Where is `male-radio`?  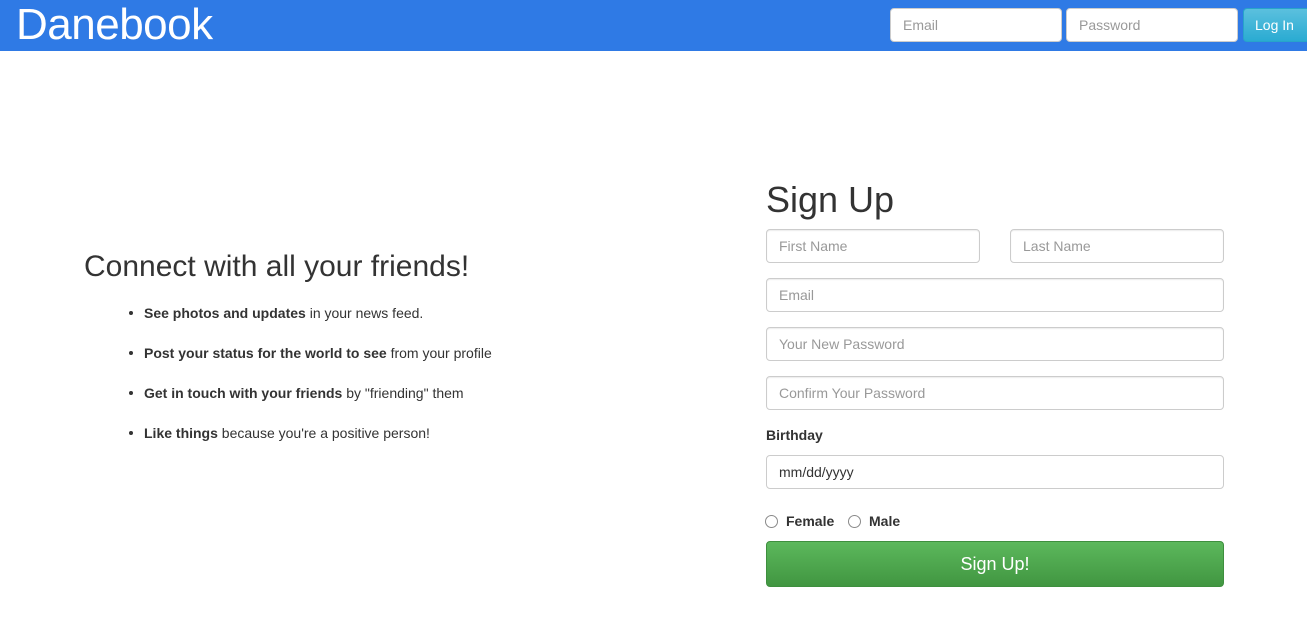 male-radio is located at coordinates (854, 521).